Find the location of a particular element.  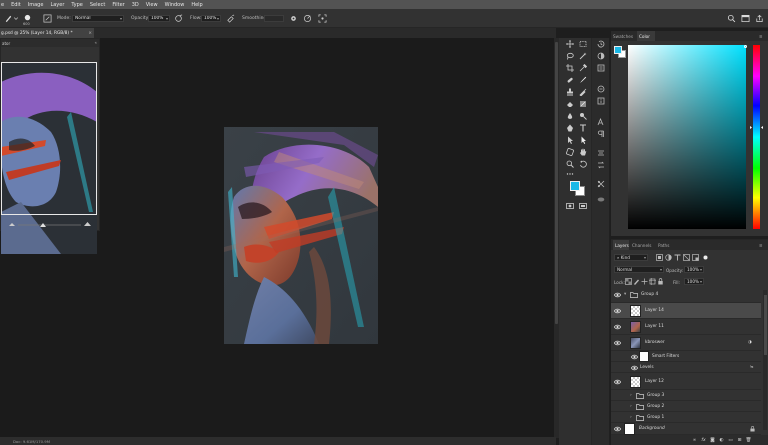

mode-select: Normal is located at coordinates (98, 18).